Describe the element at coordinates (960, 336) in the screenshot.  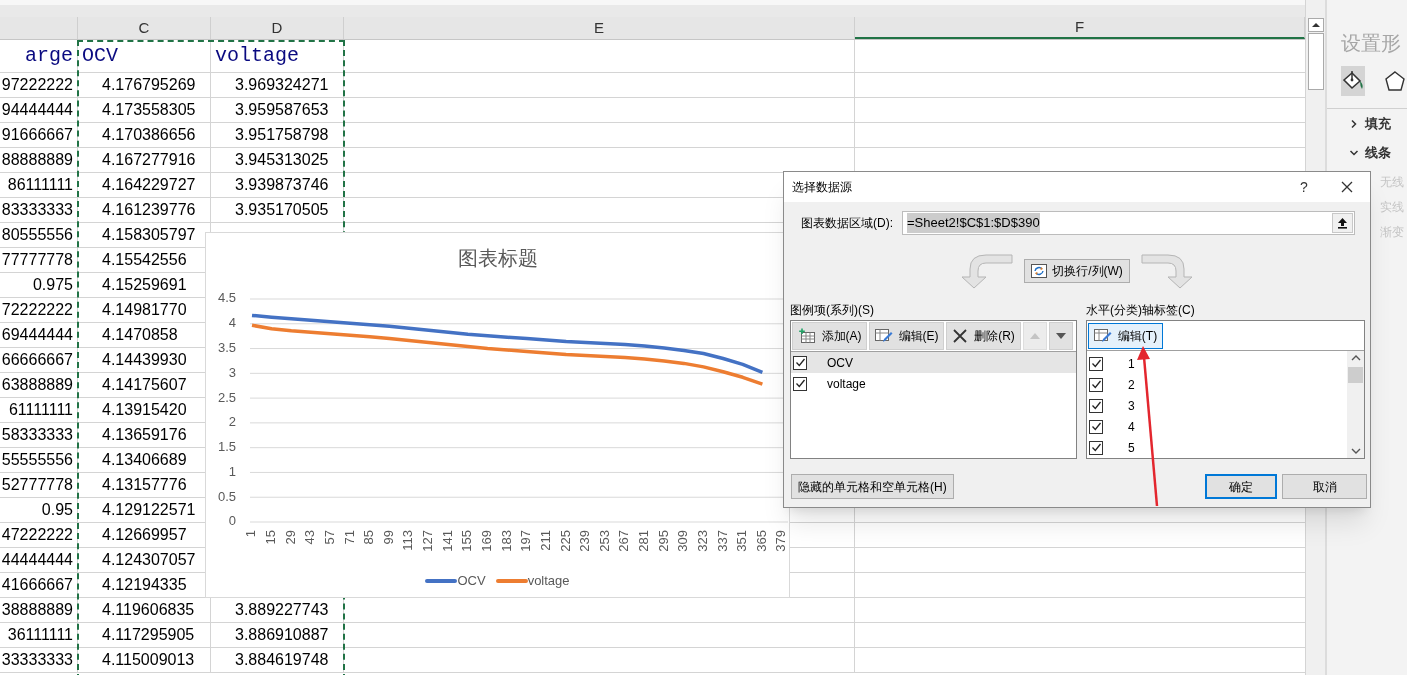
I see `x-icon` at that location.